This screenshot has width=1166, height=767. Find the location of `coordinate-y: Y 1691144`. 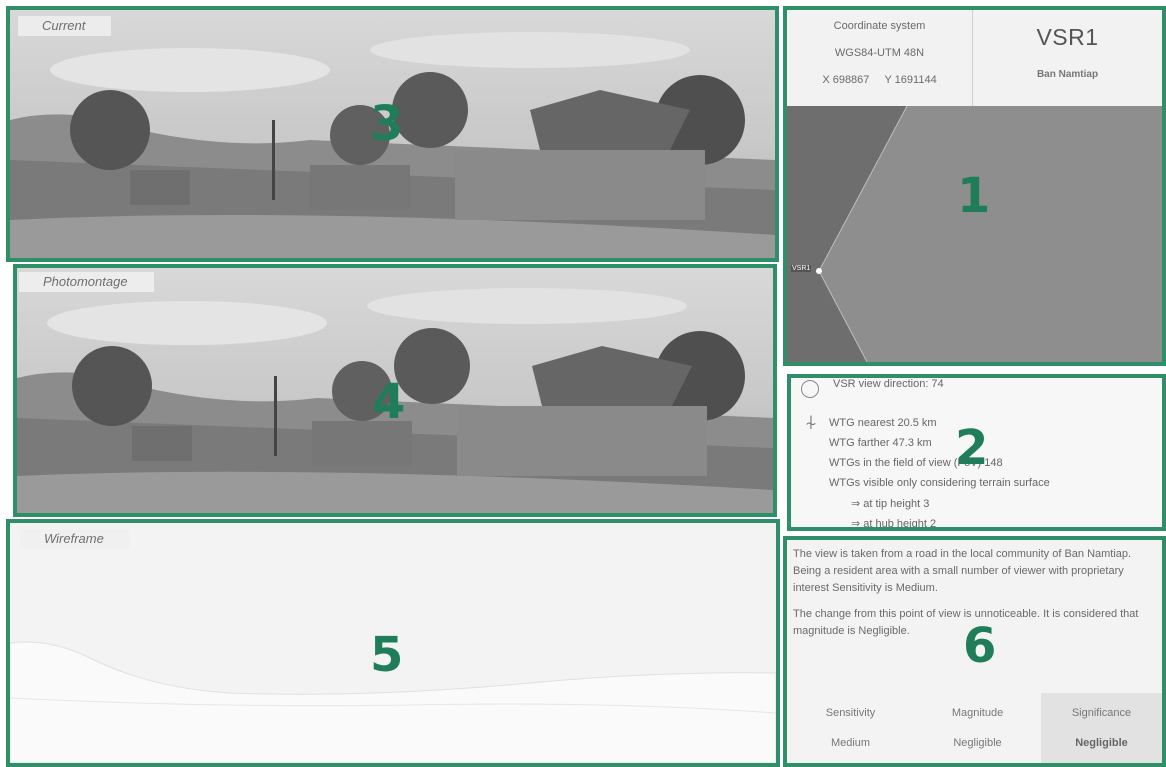

coordinate-y: Y 1691144 is located at coordinates (910, 80).